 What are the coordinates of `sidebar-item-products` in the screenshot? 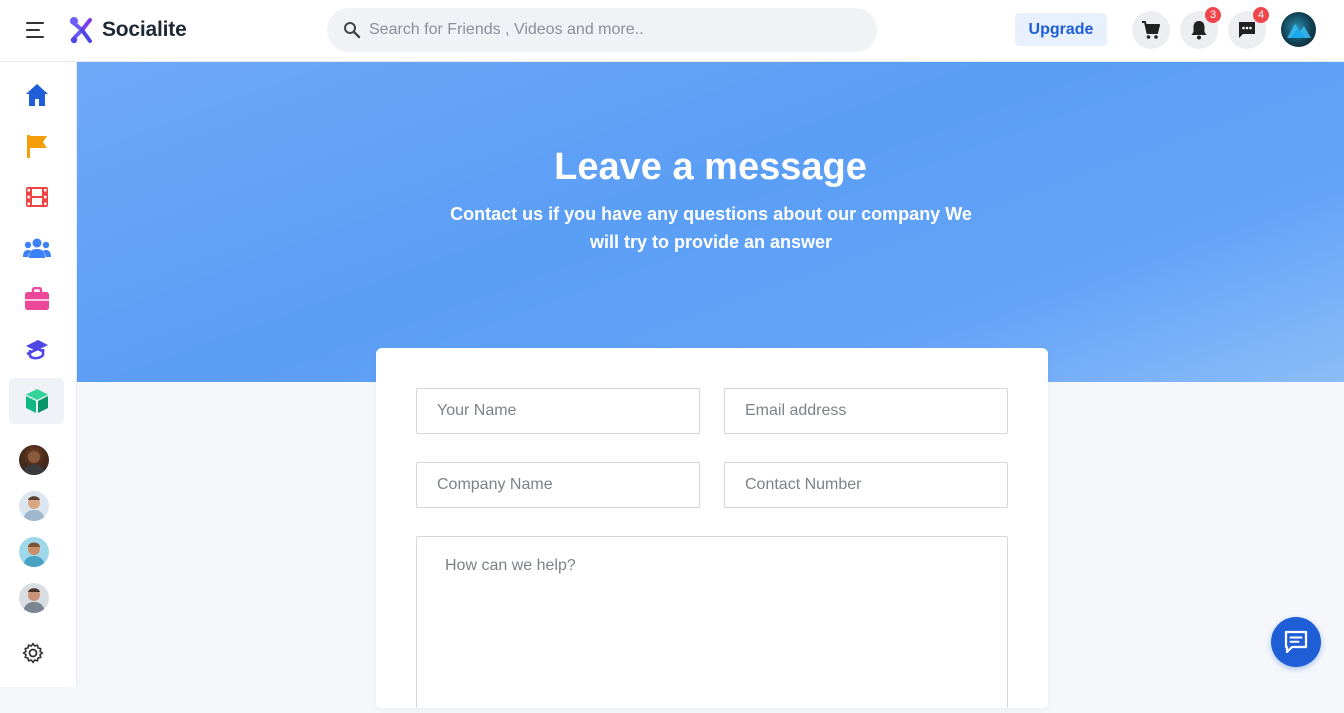 It's located at (36, 401).